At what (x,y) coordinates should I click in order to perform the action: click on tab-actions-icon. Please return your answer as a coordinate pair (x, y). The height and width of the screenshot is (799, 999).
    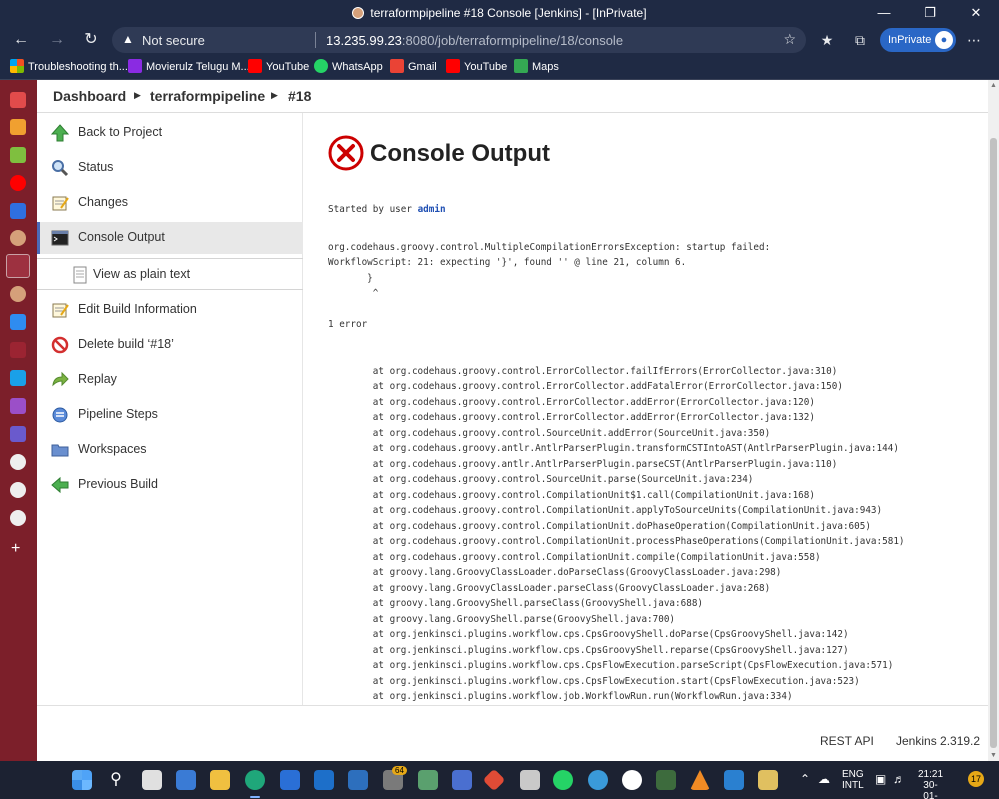
    Looking at the image, I should click on (18, 100).